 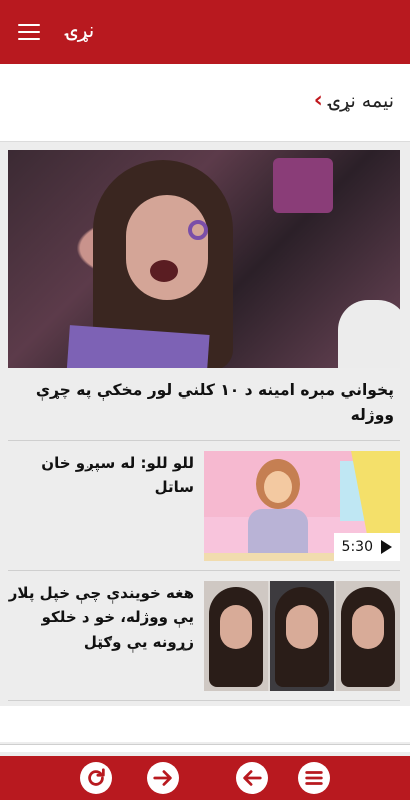 I want to click on menu-button, so click(x=314, y=778).